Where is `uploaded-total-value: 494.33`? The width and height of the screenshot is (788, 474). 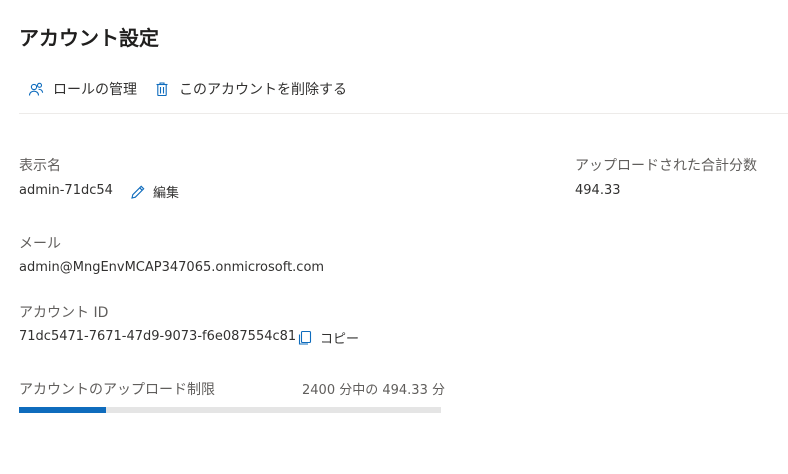
uploaded-total-value: 494.33 is located at coordinates (598, 190).